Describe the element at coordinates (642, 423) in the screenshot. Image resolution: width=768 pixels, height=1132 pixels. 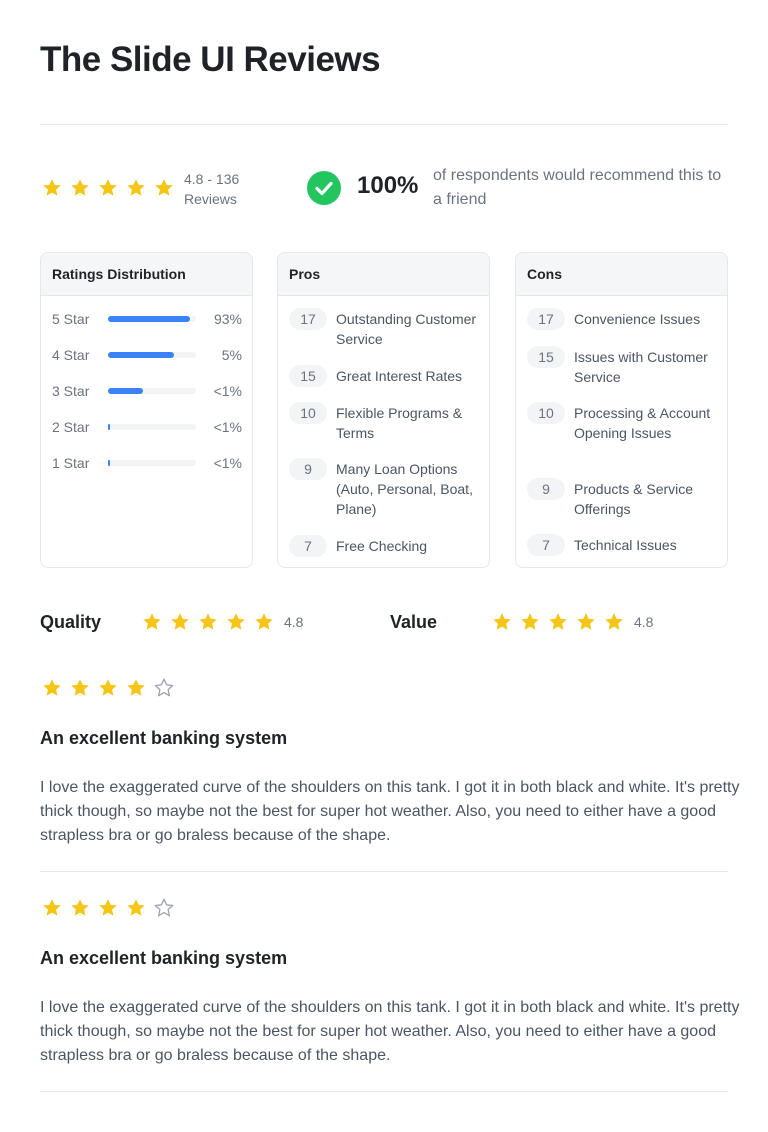
I see `cons-label: Processing & Account Opening Issues` at that location.